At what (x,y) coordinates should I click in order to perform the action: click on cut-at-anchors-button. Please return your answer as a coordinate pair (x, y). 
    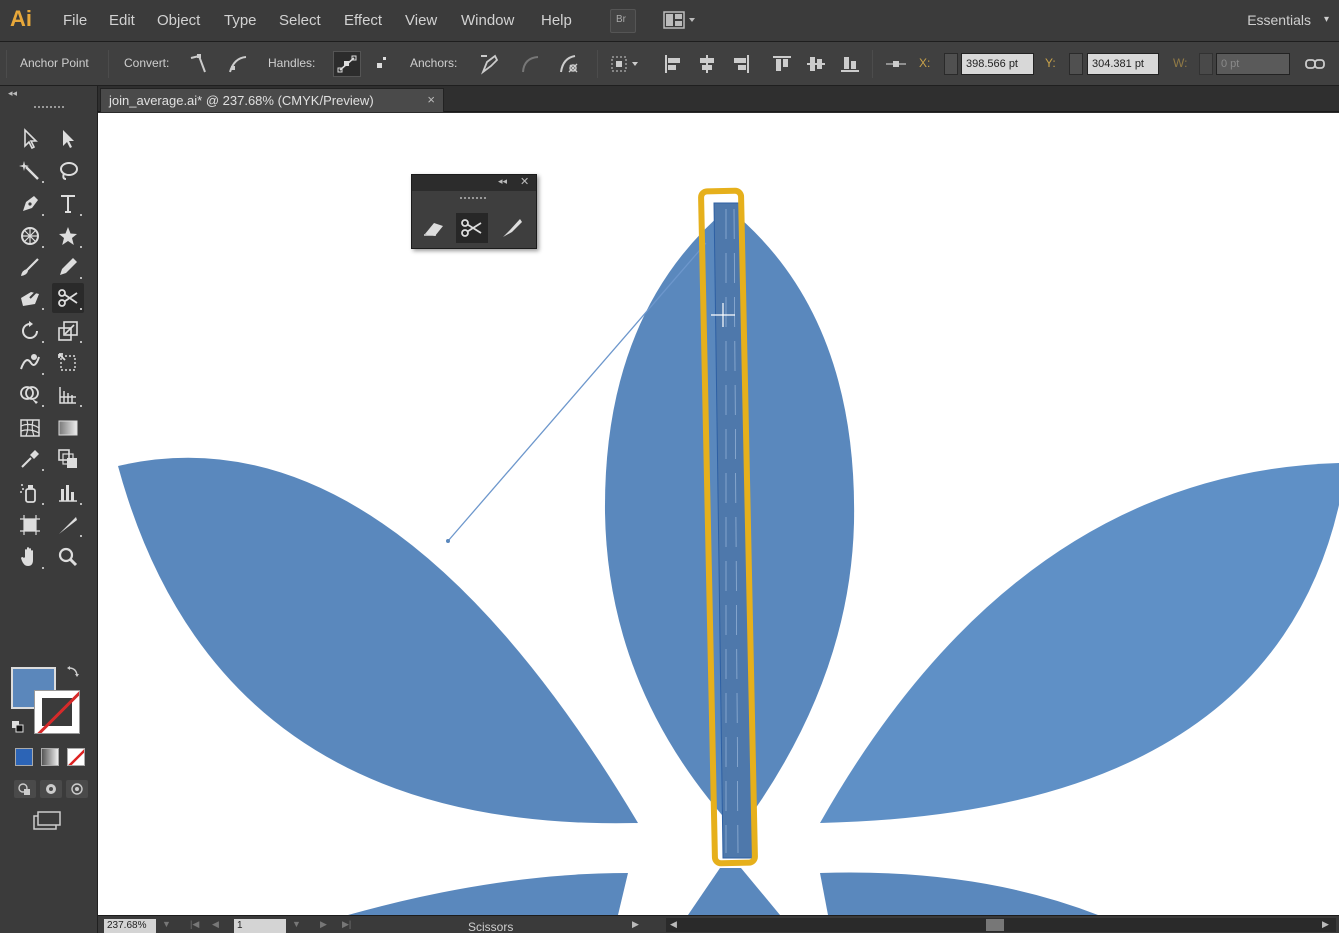
    Looking at the image, I should click on (569, 64).